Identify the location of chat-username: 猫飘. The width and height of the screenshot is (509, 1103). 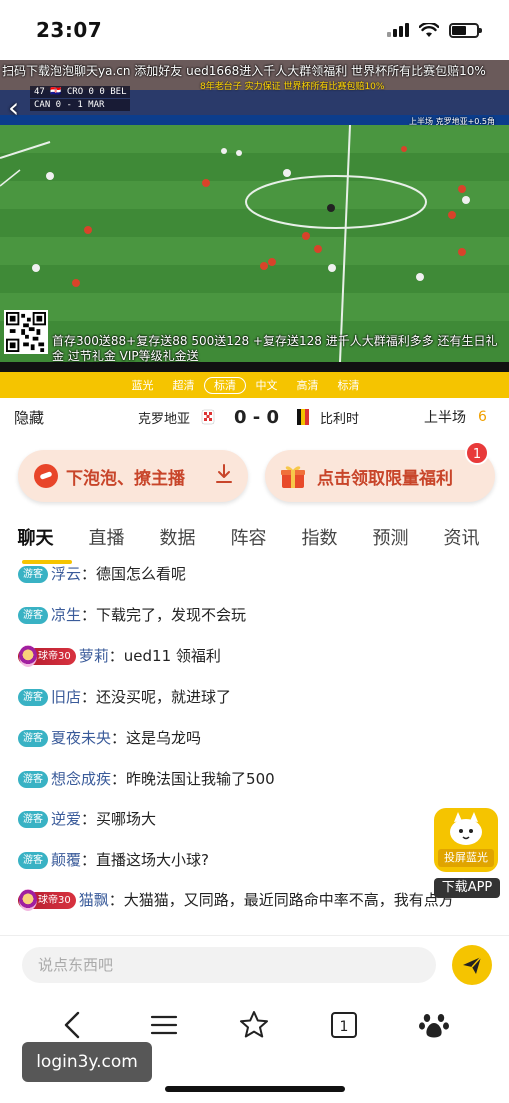
(94, 900).